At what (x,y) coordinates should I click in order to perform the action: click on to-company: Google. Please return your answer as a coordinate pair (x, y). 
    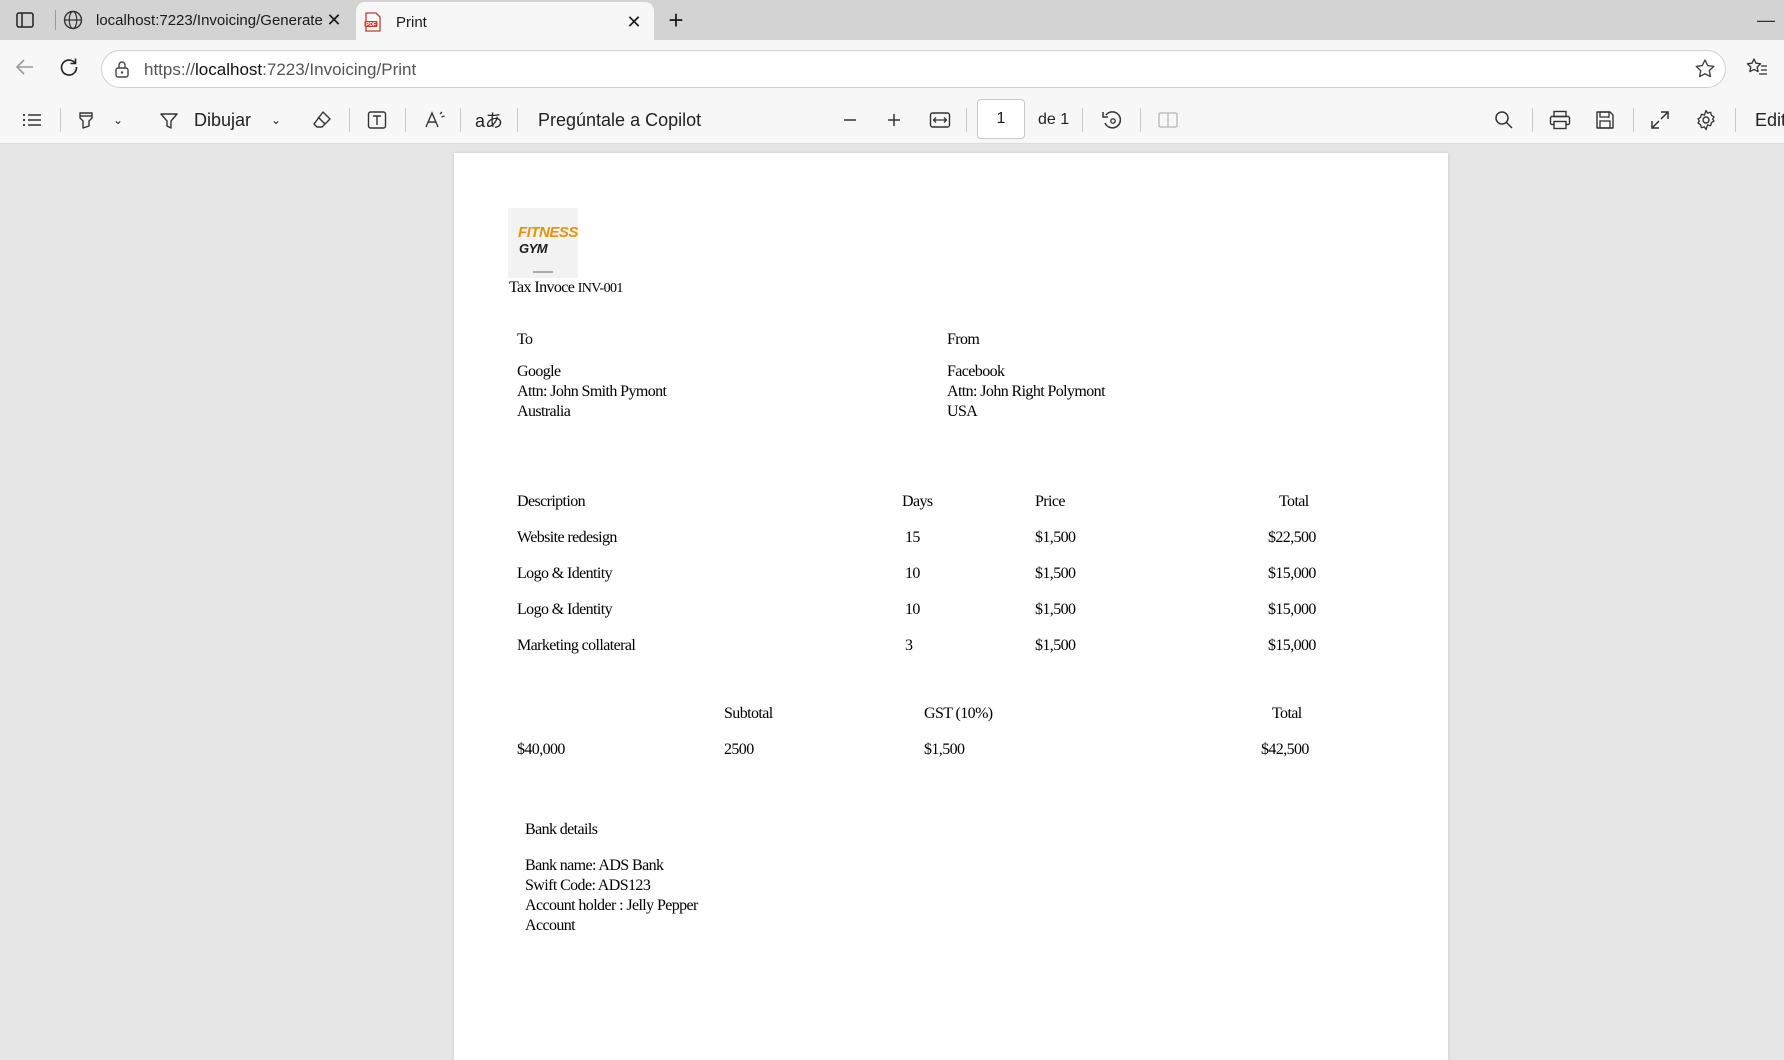
    Looking at the image, I should click on (539, 371).